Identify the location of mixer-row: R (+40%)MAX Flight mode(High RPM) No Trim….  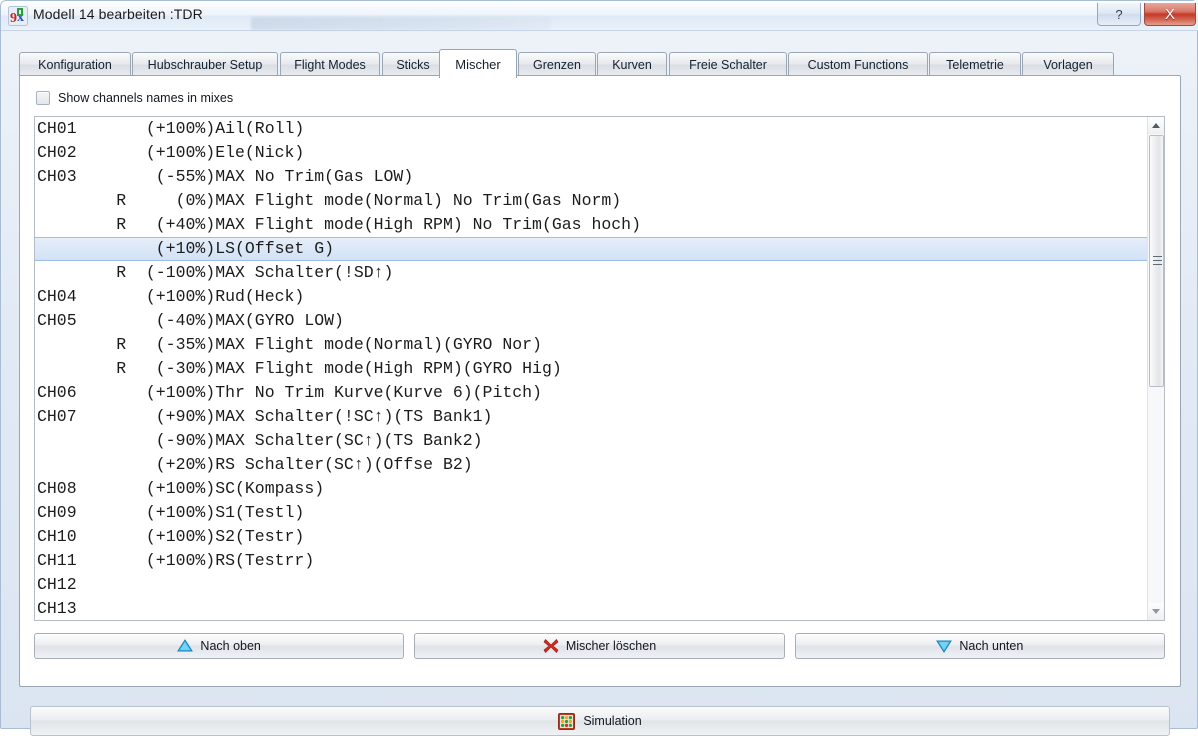
(591, 225).